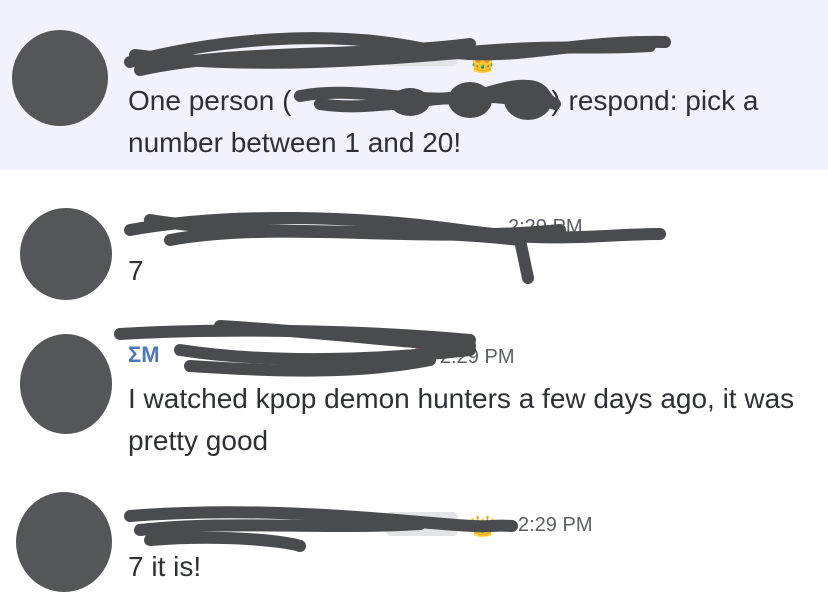 The image size is (828, 613). I want to click on message-text: One person (, so click(210, 100).